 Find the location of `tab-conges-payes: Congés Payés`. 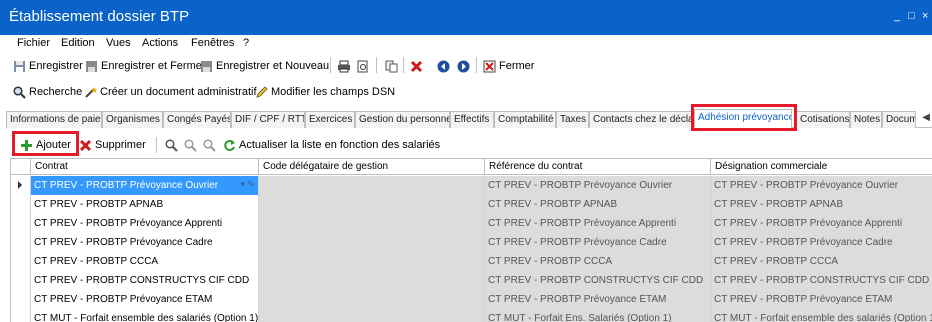

tab-conges-payes: Congés Payés is located at coordinates (197, 119).